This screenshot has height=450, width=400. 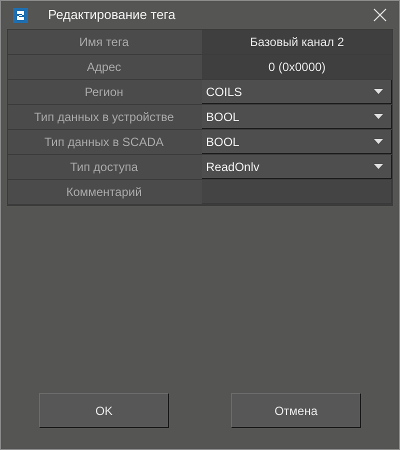 What do you see at coordinates (20, 15) in the screenshot?
I see `app-logo-icon` at bounding box center [20, 15].